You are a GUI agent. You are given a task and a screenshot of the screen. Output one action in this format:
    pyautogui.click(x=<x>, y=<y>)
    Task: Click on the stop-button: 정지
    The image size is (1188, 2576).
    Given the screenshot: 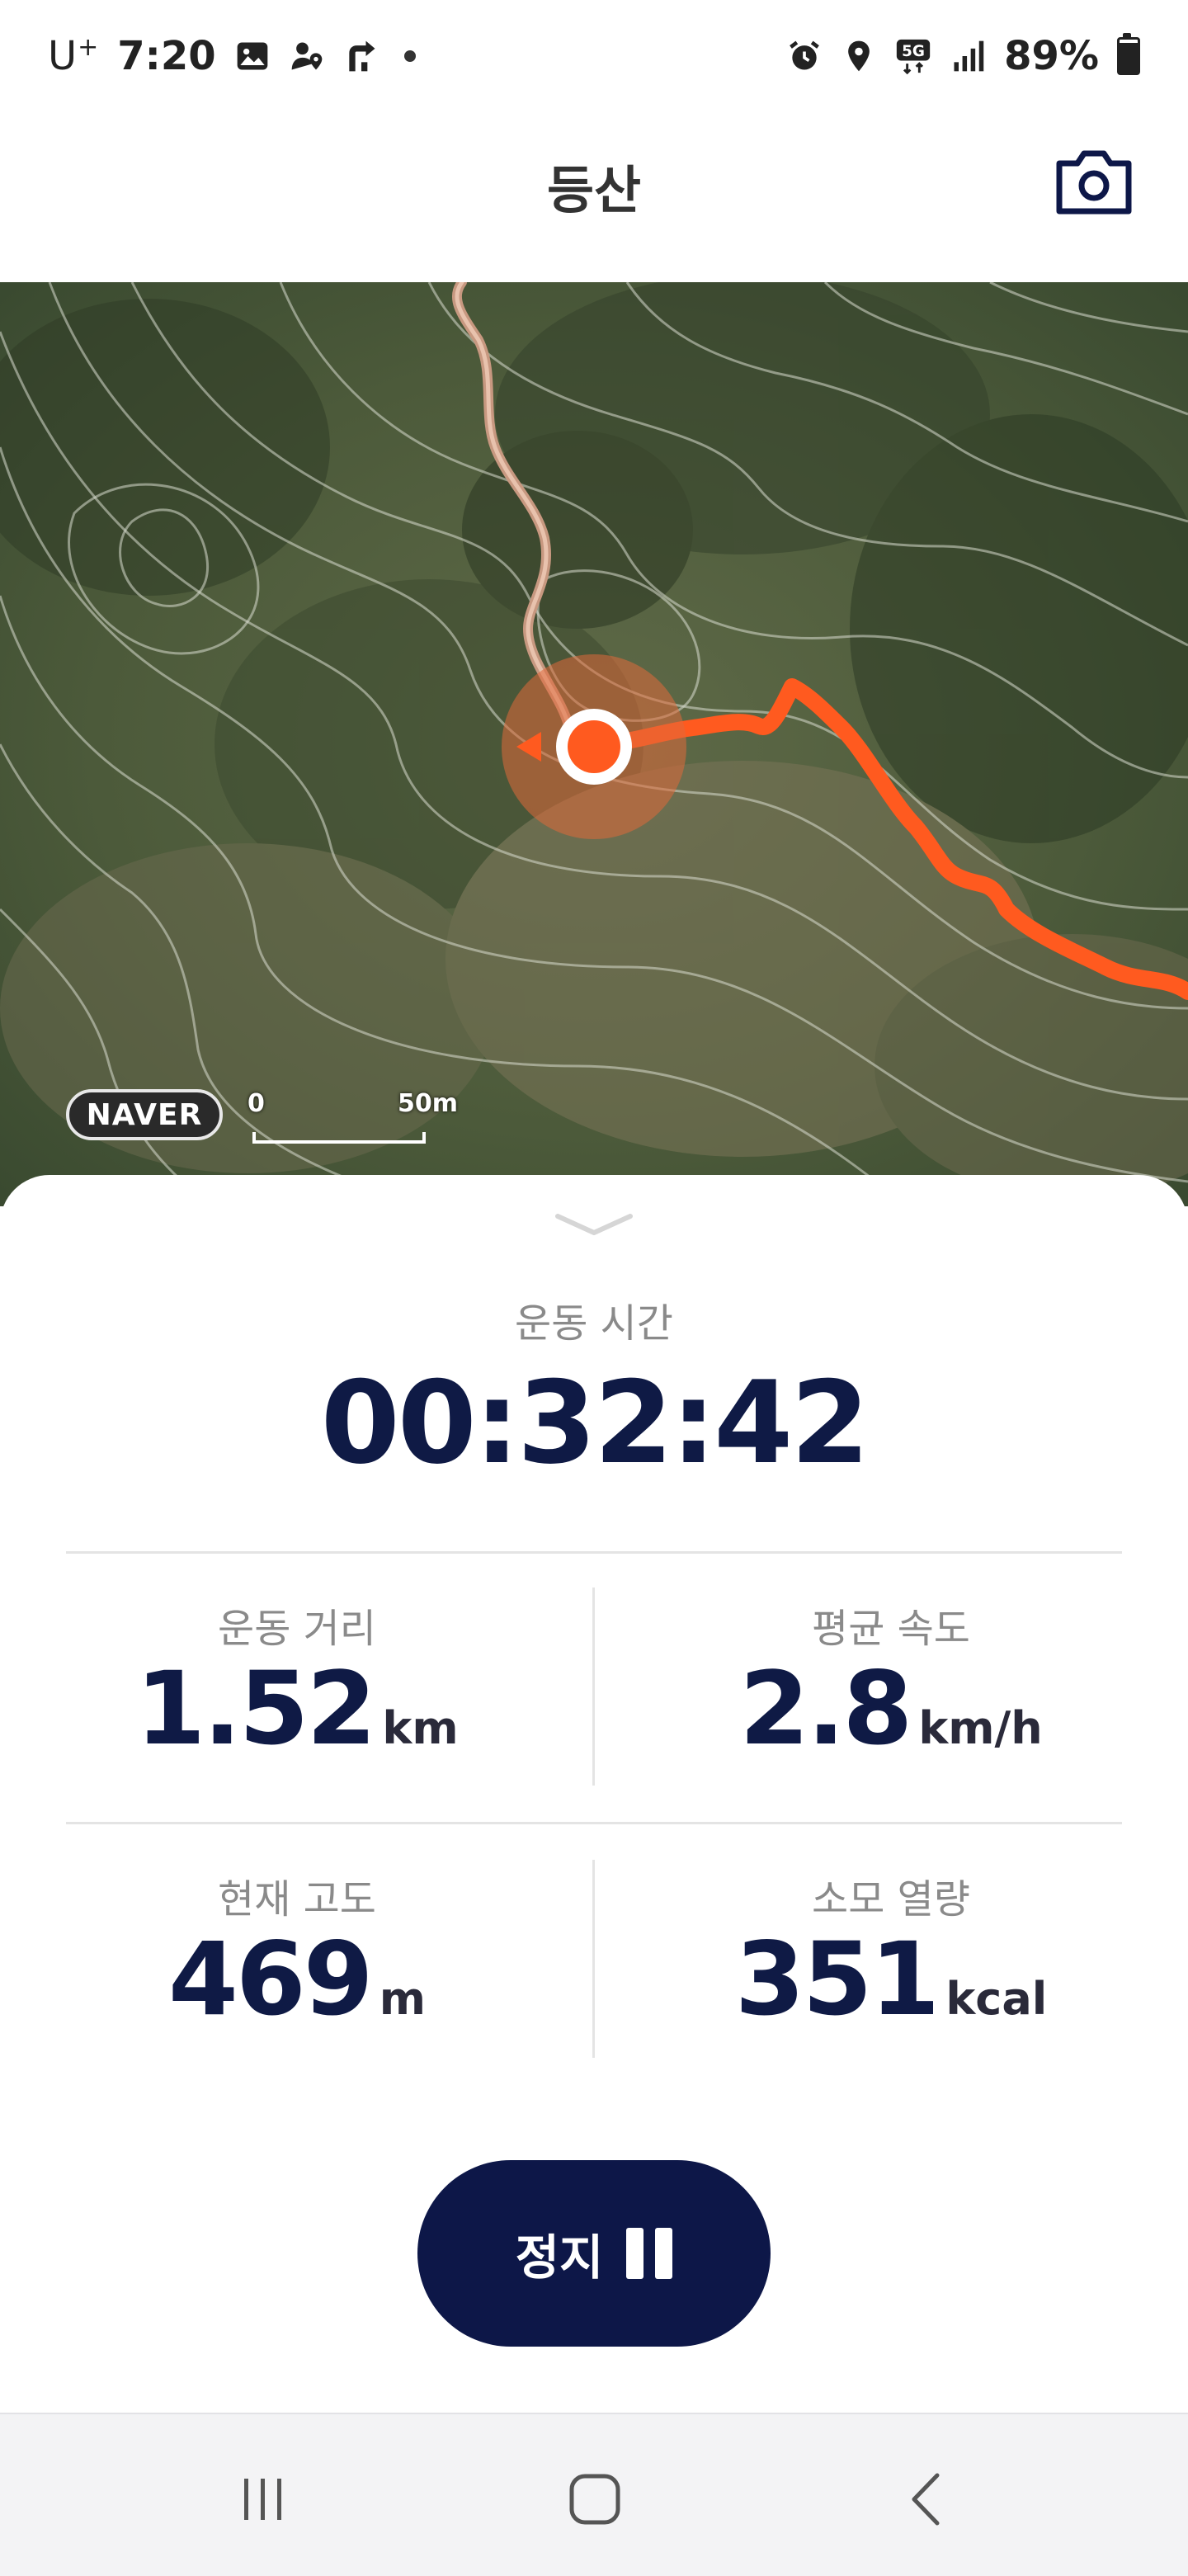 What is the action you would take?
    pyautogui.click(x=594, y=2253)
    